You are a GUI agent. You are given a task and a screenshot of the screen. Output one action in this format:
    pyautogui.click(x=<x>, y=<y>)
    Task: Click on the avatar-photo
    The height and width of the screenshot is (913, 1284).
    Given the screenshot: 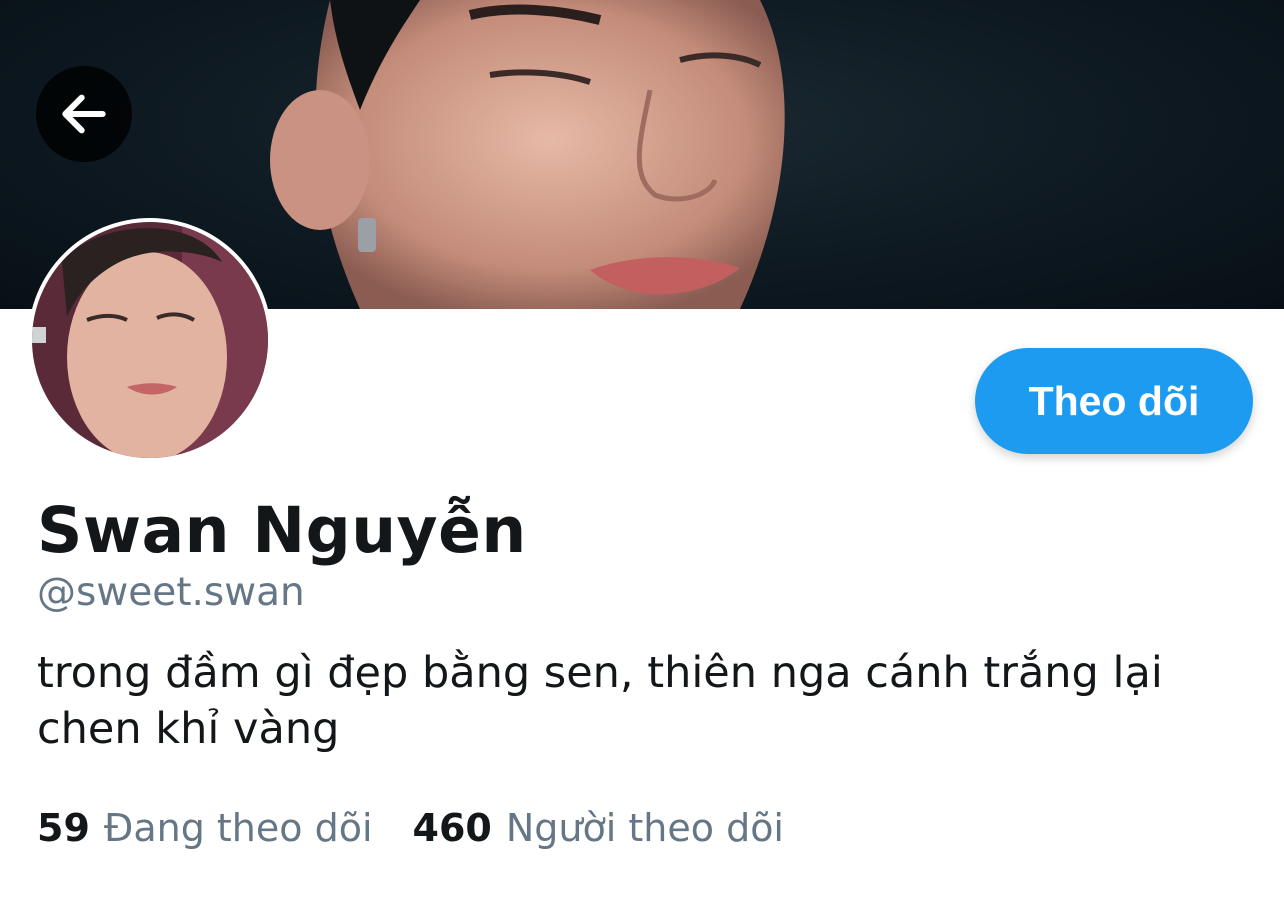 What is the action you would take?
    pyautogui.click(x=150, y=340)
    